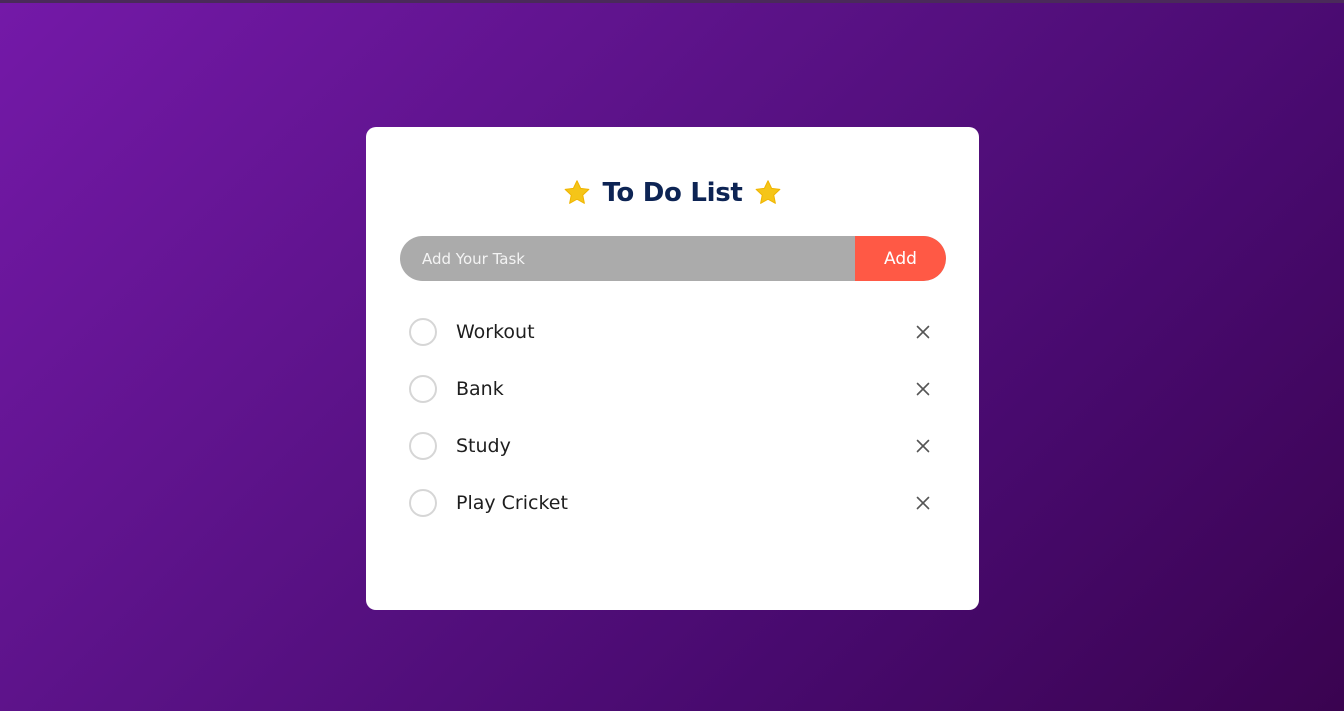 Image resolution: width=1344 pixels, height=711 pixels. I want to click on task-item-study: Study, so click(672, 446).